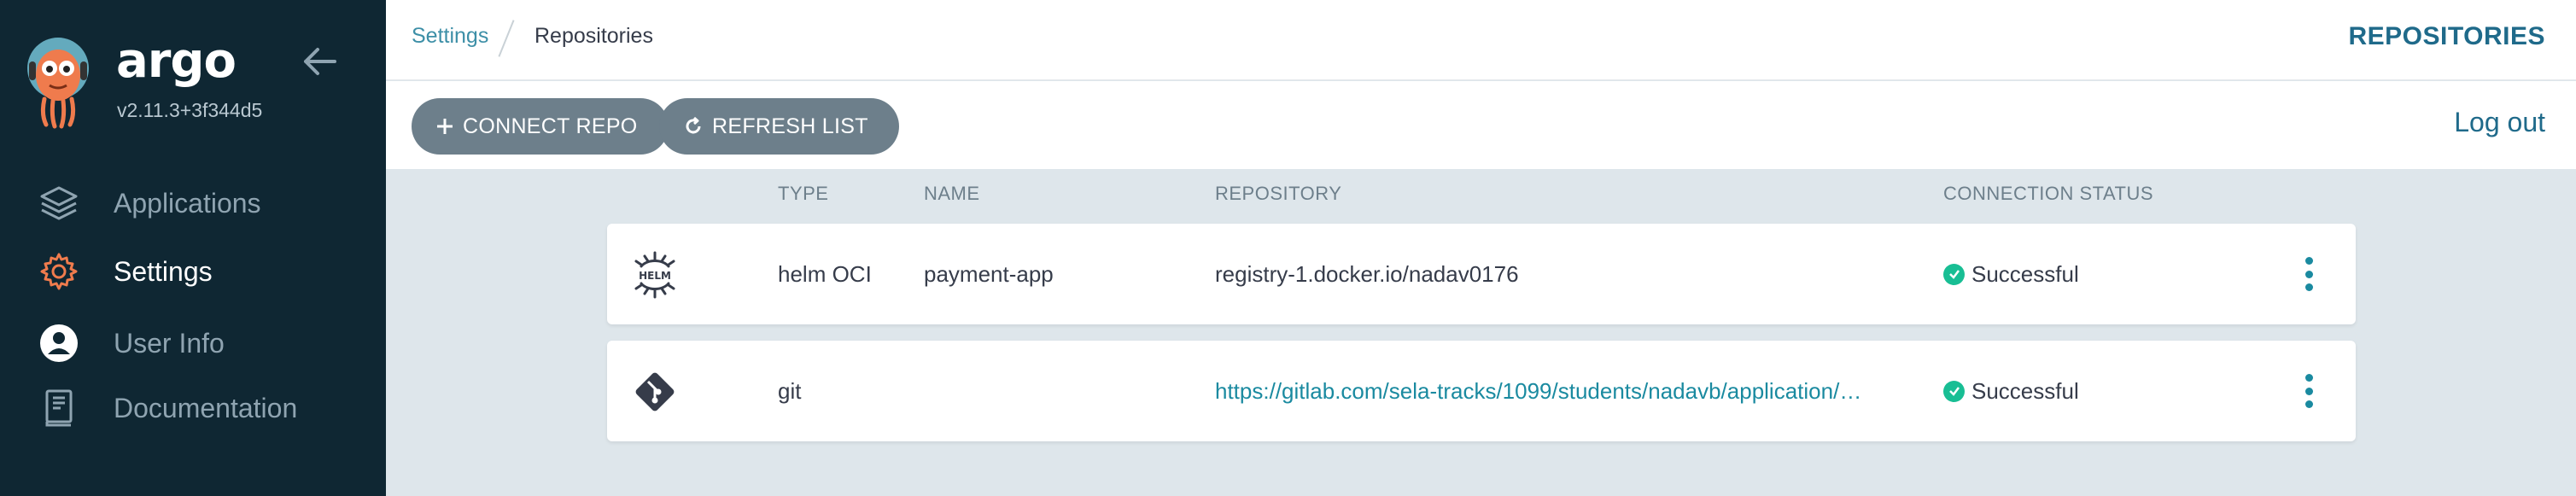 The height and width of the screenshot is (496, 2576). Describe the element at coordinates (444, 127) in the screenshot. I see `plus-icon` at that location.